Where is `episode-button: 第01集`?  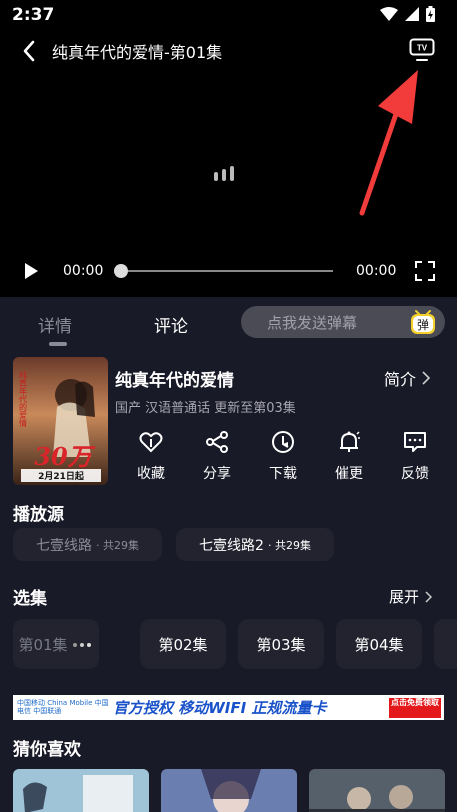
episode-button: 第01集 is located at coordinates (56, 644).